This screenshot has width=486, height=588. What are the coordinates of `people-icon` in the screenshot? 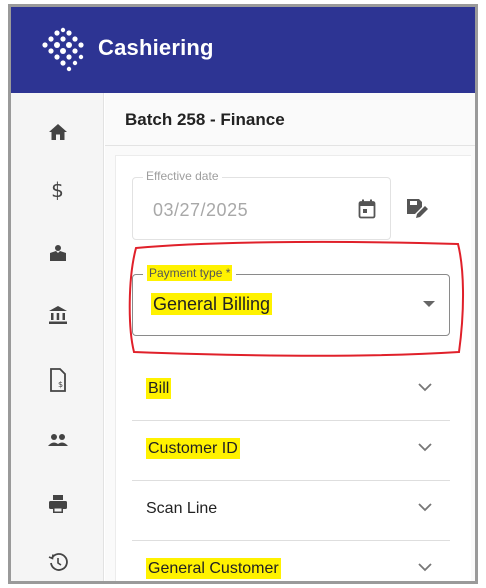 It's located at (57, 440).